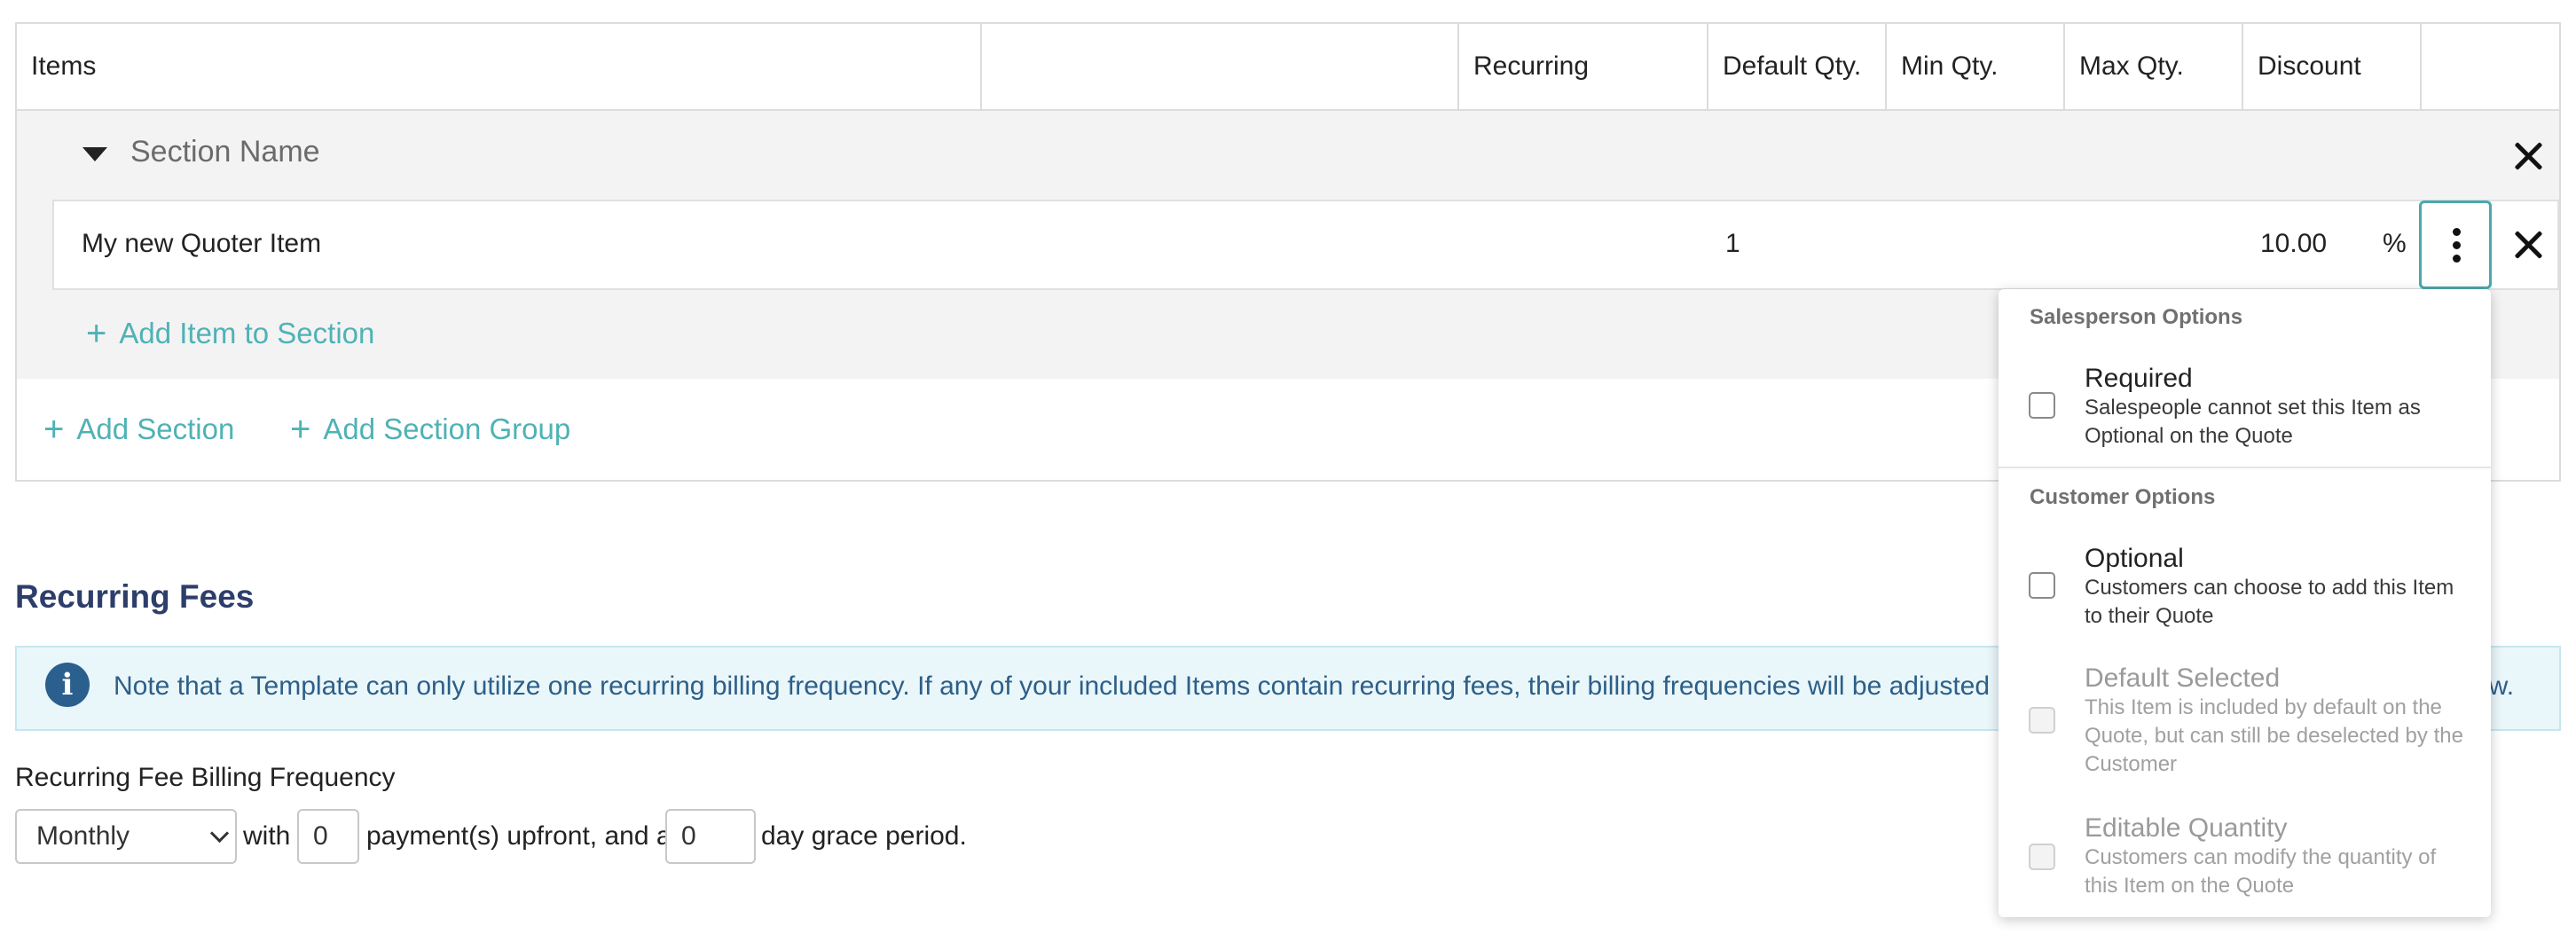  Describe the element at coordinates (1797, 66) in the screenshot. I see `column-header-default-qty: Default Qty.` at that location.